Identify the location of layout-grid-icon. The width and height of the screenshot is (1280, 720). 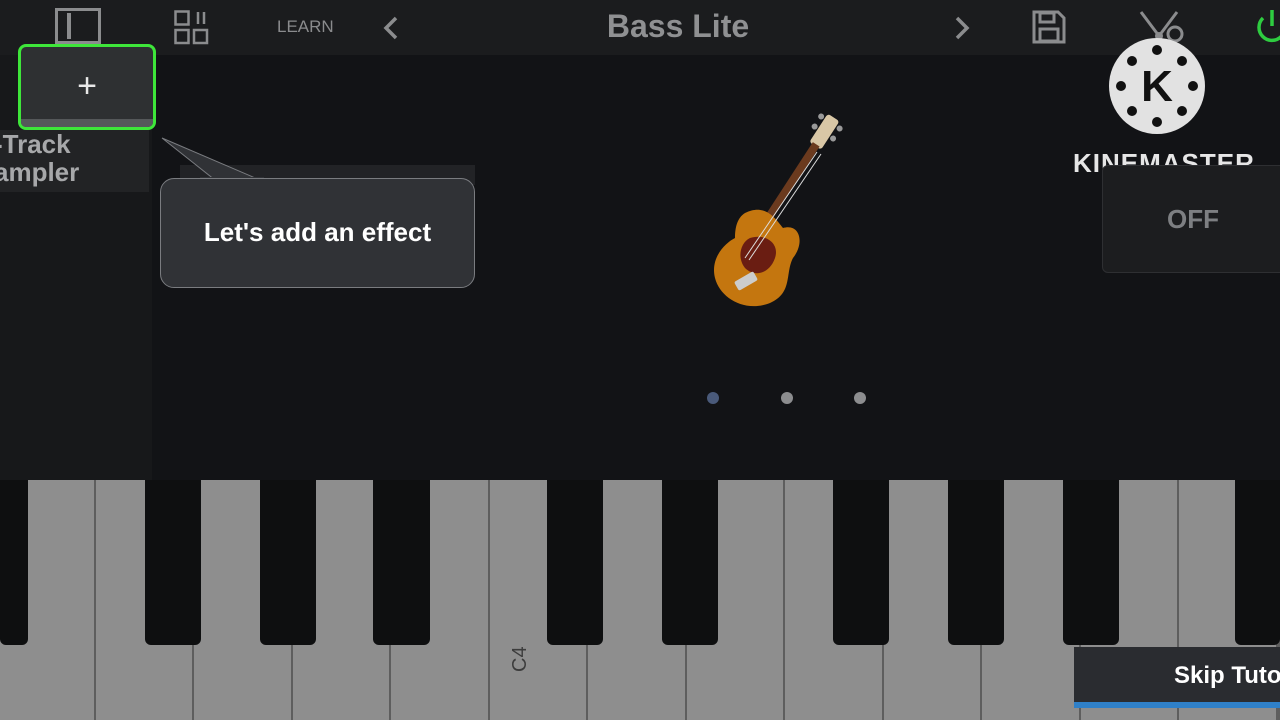
(192, 28).